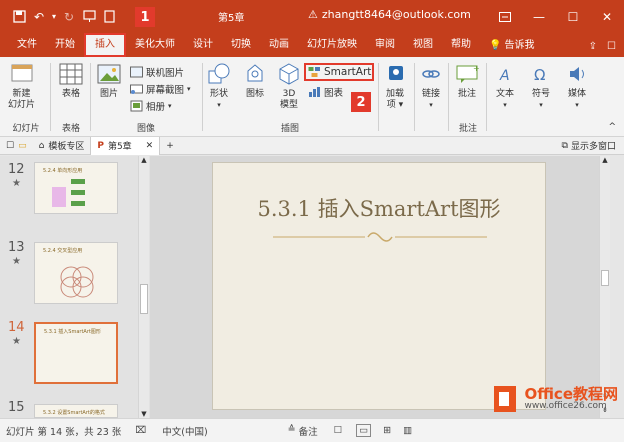  Describe the element at coordinates (461, 46) in the screenshot. I see `tab-help: 帮助` at that location.